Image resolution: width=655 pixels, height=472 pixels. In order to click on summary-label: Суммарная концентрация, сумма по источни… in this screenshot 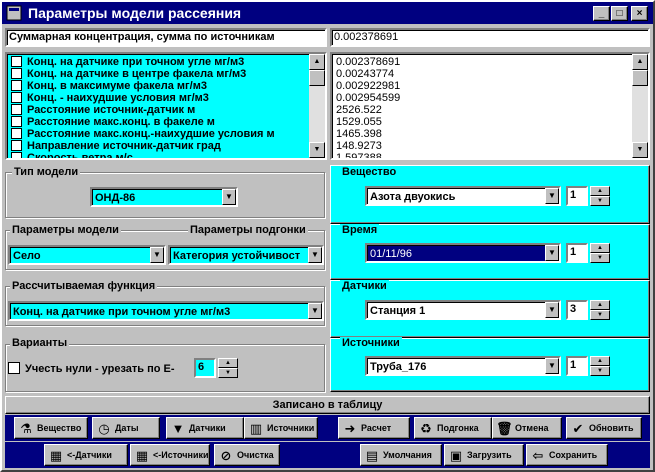, I will do `click(142, 37)`.